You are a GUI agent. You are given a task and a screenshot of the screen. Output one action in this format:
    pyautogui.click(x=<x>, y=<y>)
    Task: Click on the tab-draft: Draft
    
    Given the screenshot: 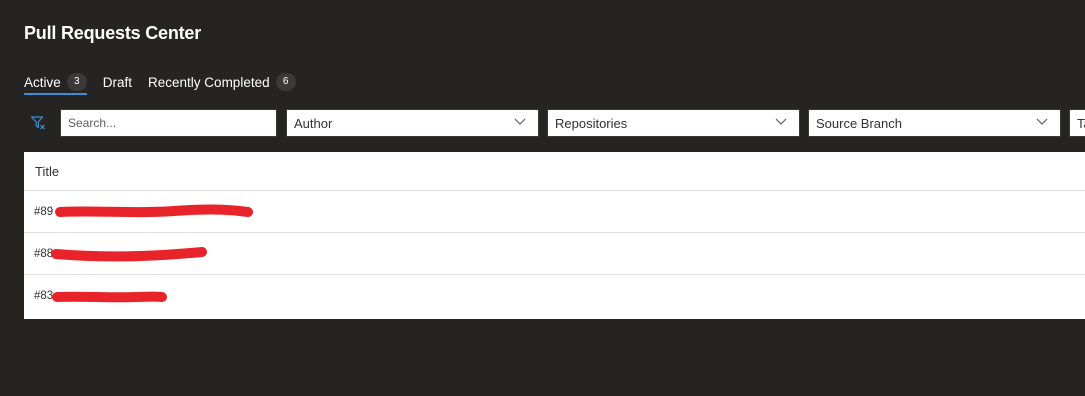 What is the action you would take?
    pyautogui.click(x=117, y=82)
    